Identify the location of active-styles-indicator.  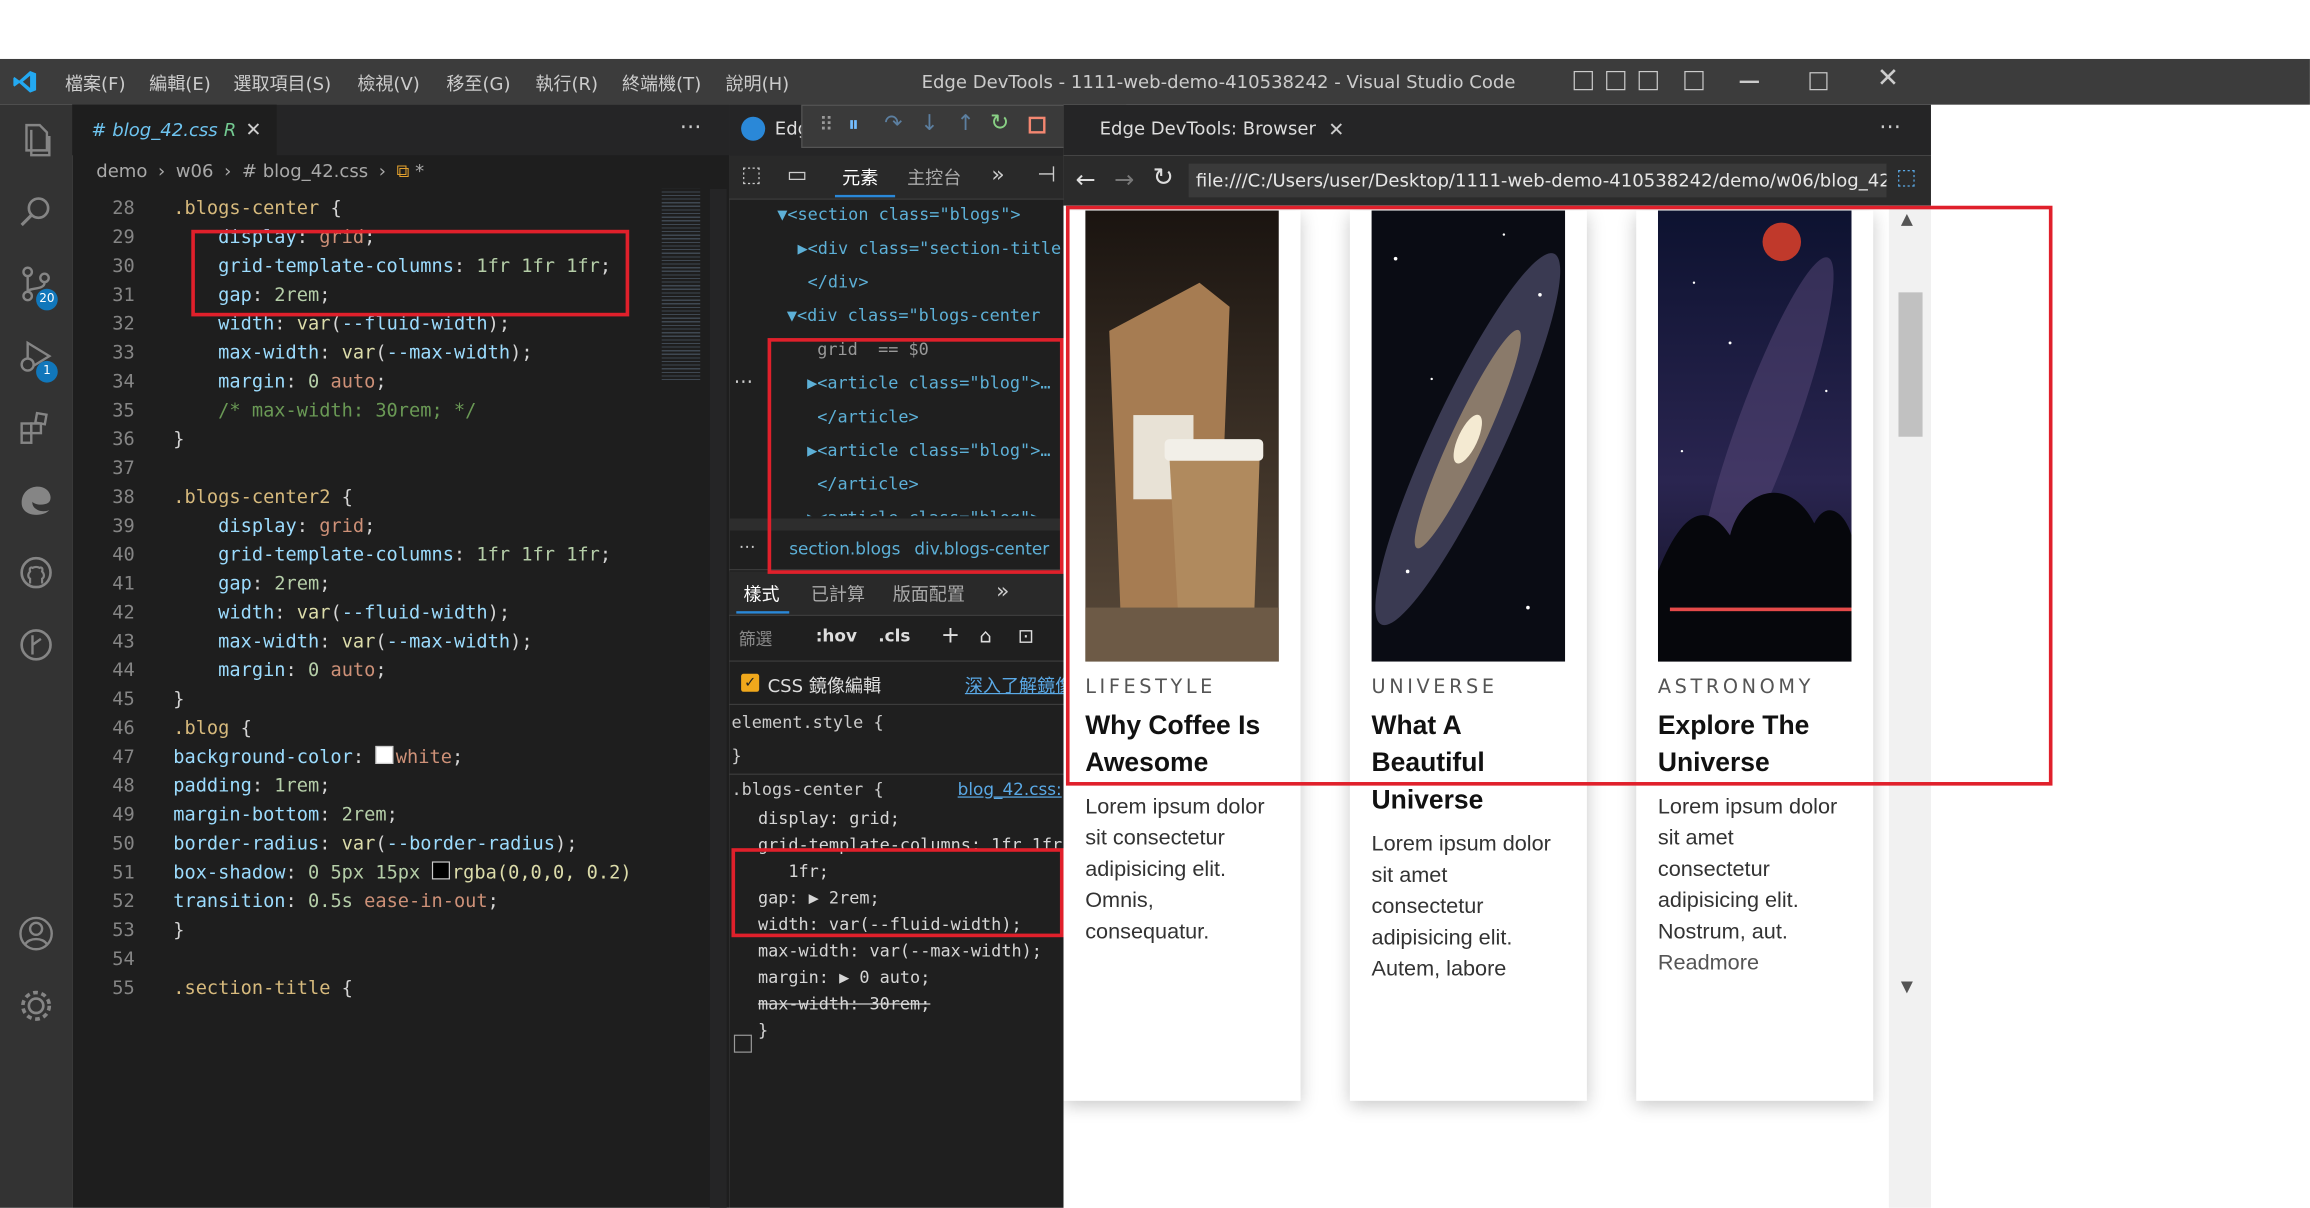
(763, 612).